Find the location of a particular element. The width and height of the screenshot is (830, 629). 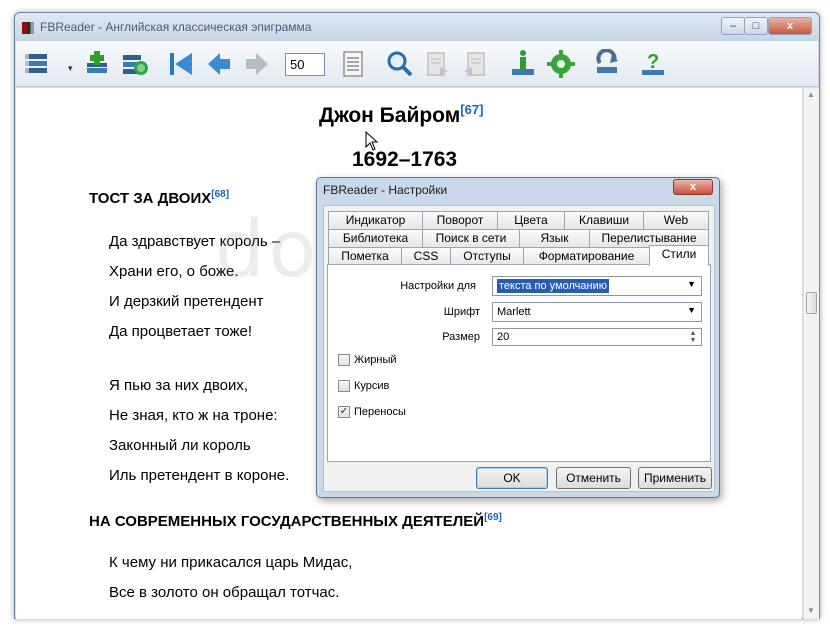

settings-for-select: текста по умолчанию ▼ is located at coordinates (597, 286).